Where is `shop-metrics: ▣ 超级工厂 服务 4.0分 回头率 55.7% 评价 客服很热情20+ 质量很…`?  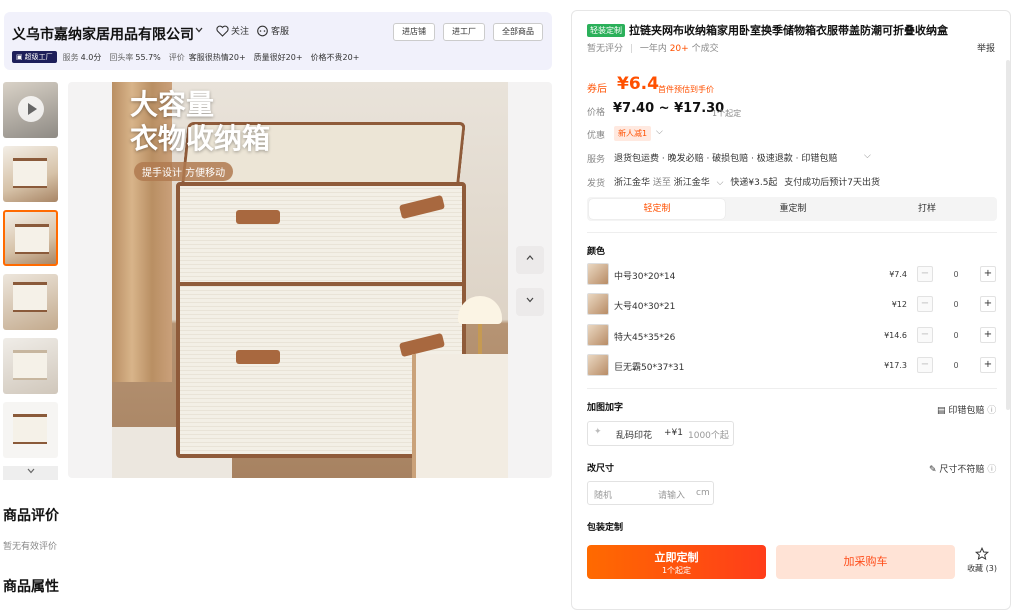
shop-metrics: ▣ 超级工厂 服务 4.0分 回头率 55.7% 评价 客服很热情20+ 质量很… is located at coordinates (189, 57).